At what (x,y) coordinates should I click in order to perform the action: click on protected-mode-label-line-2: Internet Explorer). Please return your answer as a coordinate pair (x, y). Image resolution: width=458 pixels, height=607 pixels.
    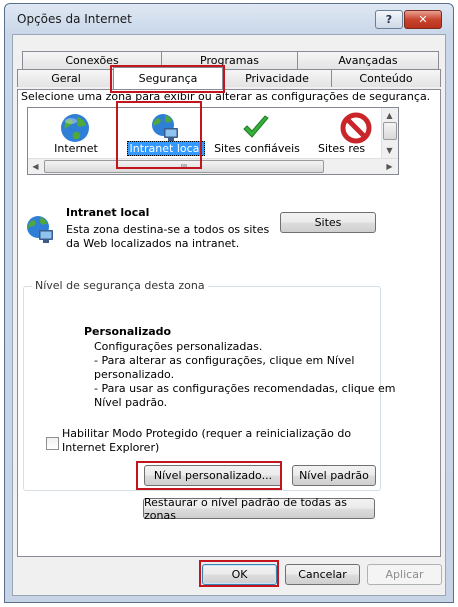
    Looking at the image, I should click on (110, 447).